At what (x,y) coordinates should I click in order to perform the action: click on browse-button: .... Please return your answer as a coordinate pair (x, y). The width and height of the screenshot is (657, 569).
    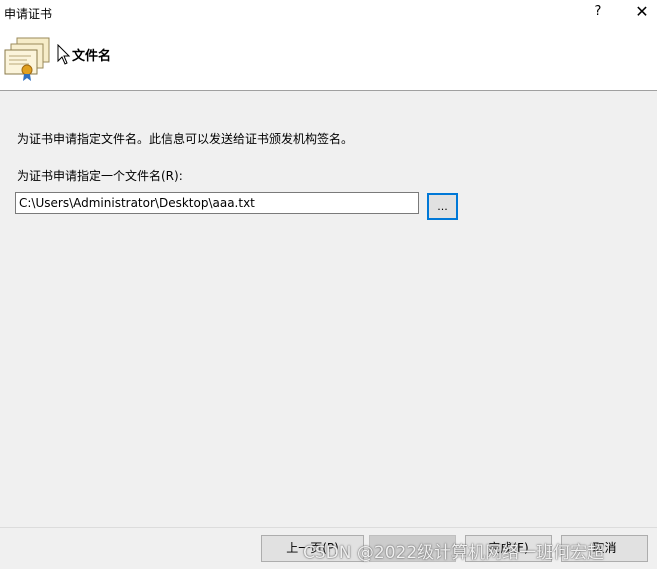
    Looking at the image, I should click on (442, 206).